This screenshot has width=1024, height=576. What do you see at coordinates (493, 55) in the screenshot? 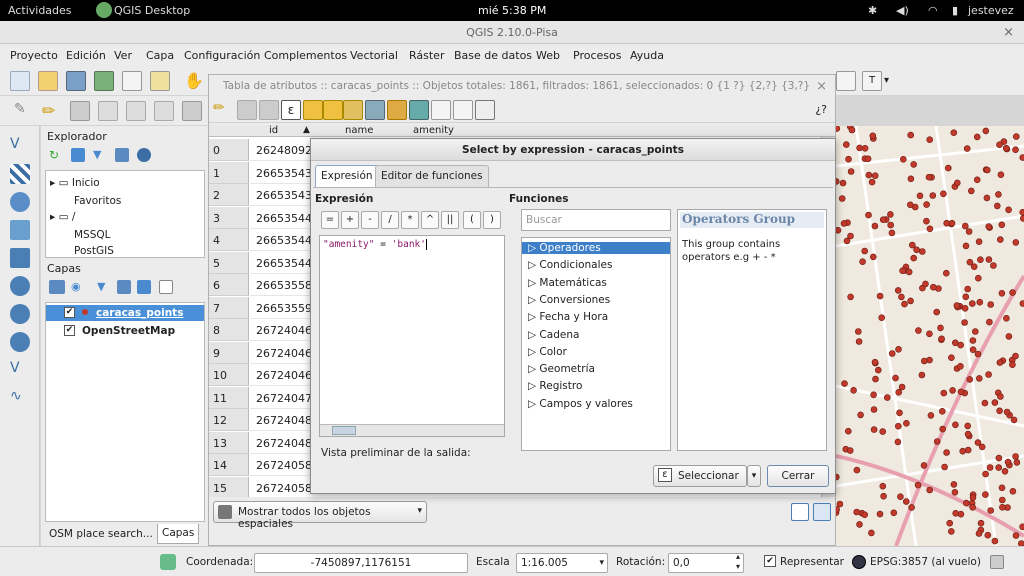
I see `menu-base-de-datos: Base de datos` at bounding box center [493, 55].